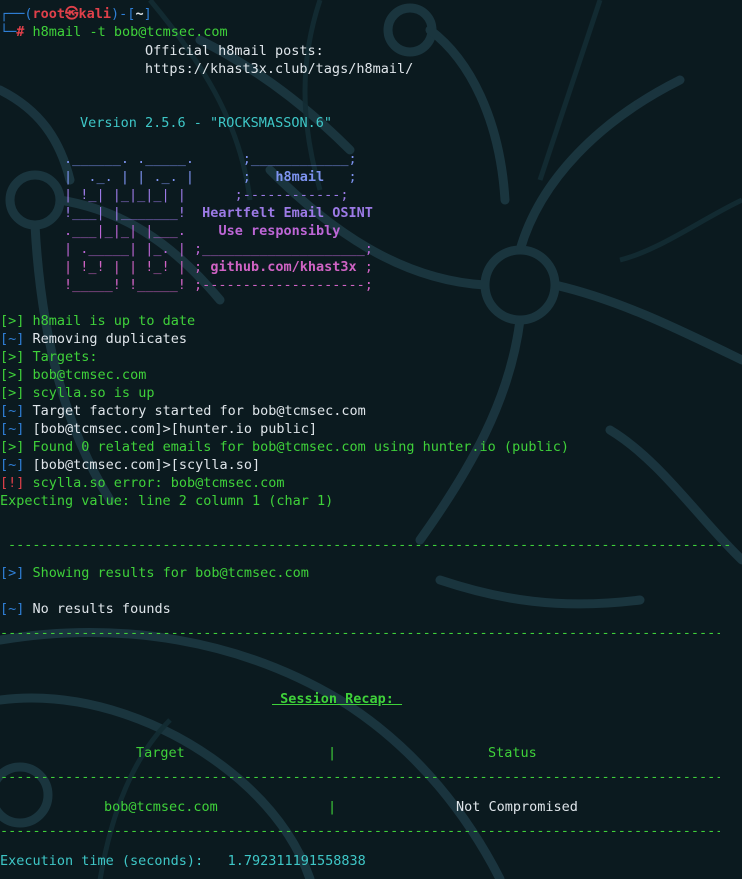 This screenshot has width=742, height=879. I want to click on execution-time-value: 1.792311191558838, so click(296, 861).